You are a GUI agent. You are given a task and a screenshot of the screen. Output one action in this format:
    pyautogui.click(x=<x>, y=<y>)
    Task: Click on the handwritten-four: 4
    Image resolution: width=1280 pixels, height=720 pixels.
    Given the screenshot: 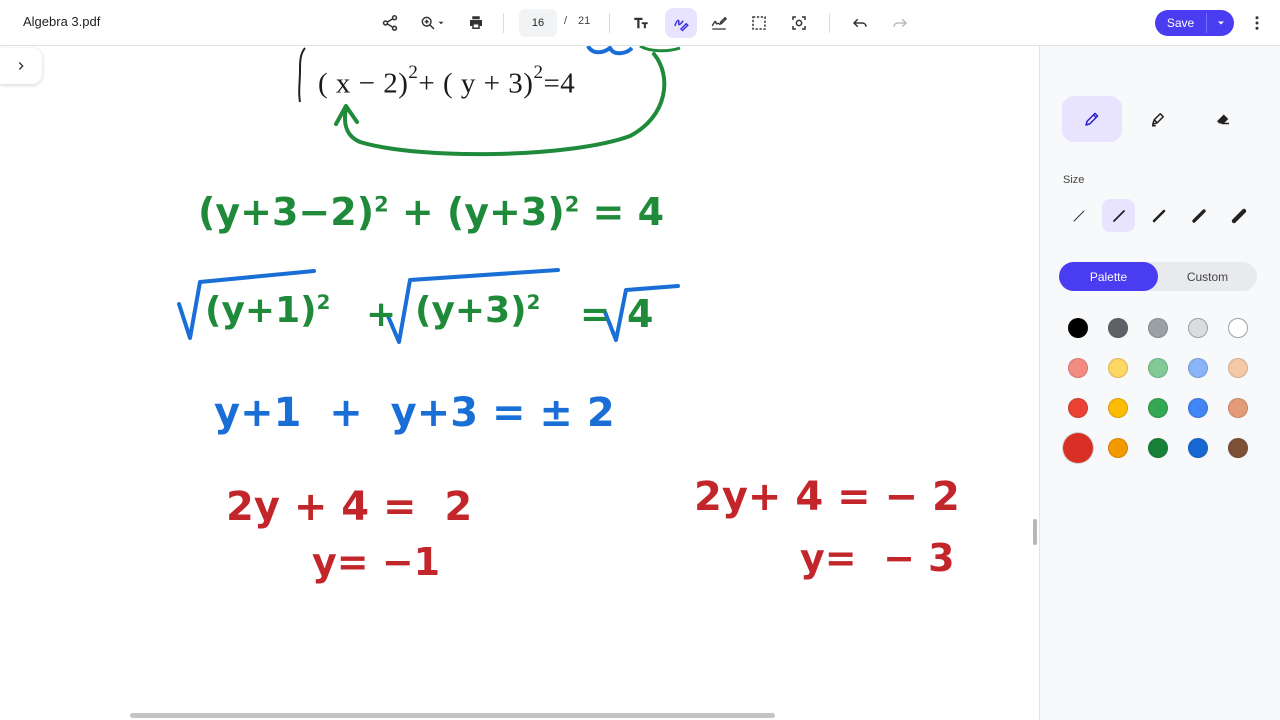 What is the action you would take?
    pyautogui.click(x=640, y=314)
    